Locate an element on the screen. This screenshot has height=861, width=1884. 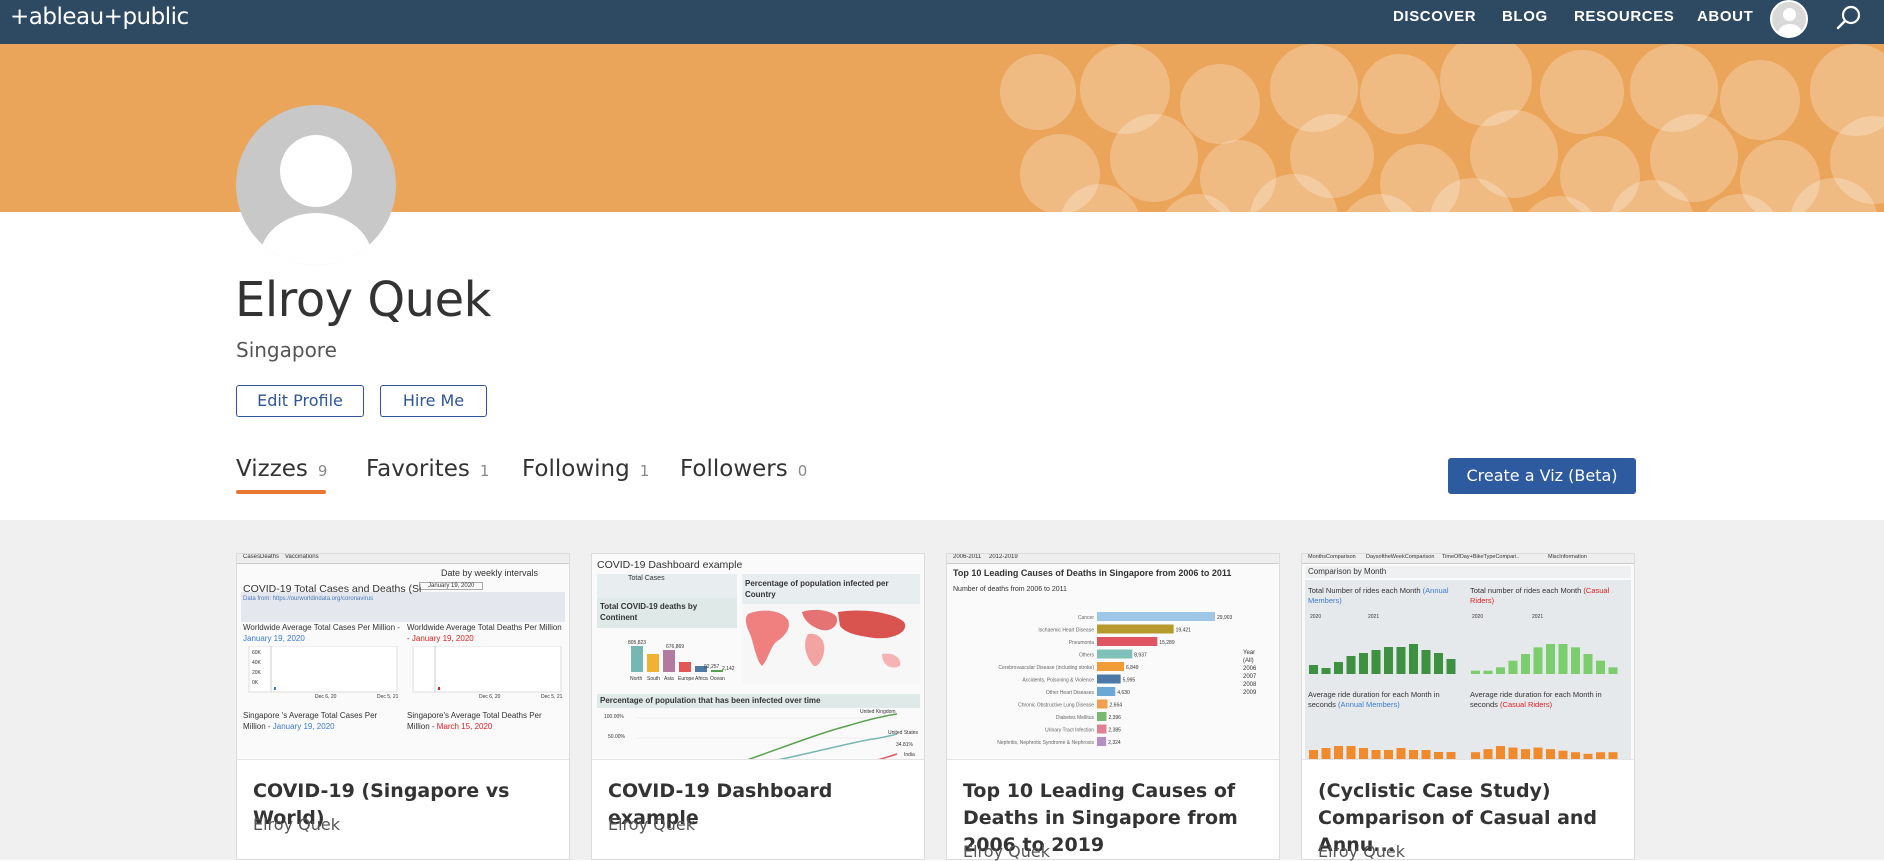
tab-vizzes: Vizzes 9 is located at coordinates (281, 469).